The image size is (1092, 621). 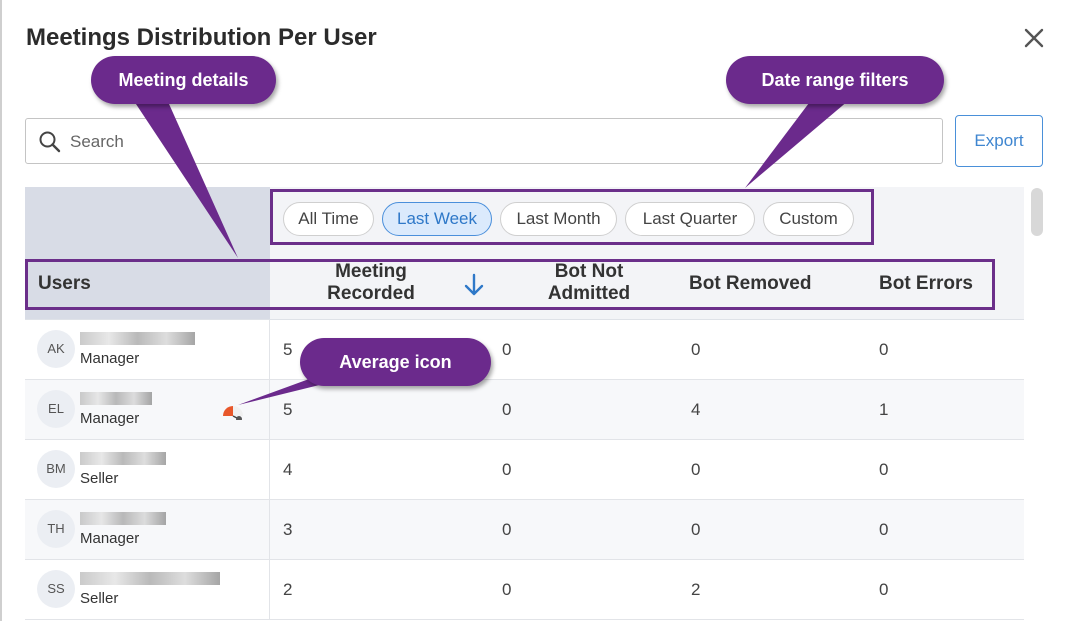 What do you see at coordinates (64, 284) in the screenshot?
I see `header-users: Users` at bounding box center [64, 284].